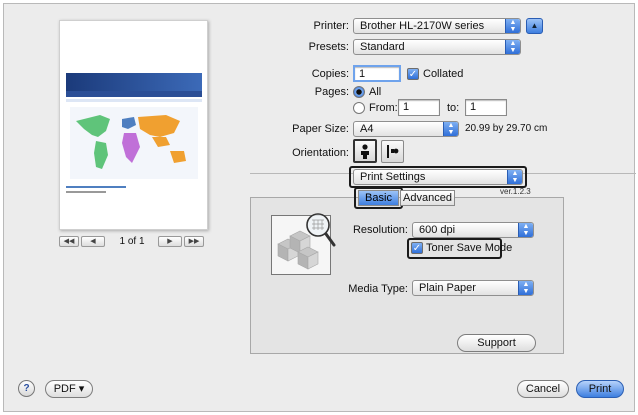 This screenshot has width=638, height=415. Describe the element at coordinates (469, 248) in the screenshot. I see `toner-save-label: Toner Save Mode` at that location.